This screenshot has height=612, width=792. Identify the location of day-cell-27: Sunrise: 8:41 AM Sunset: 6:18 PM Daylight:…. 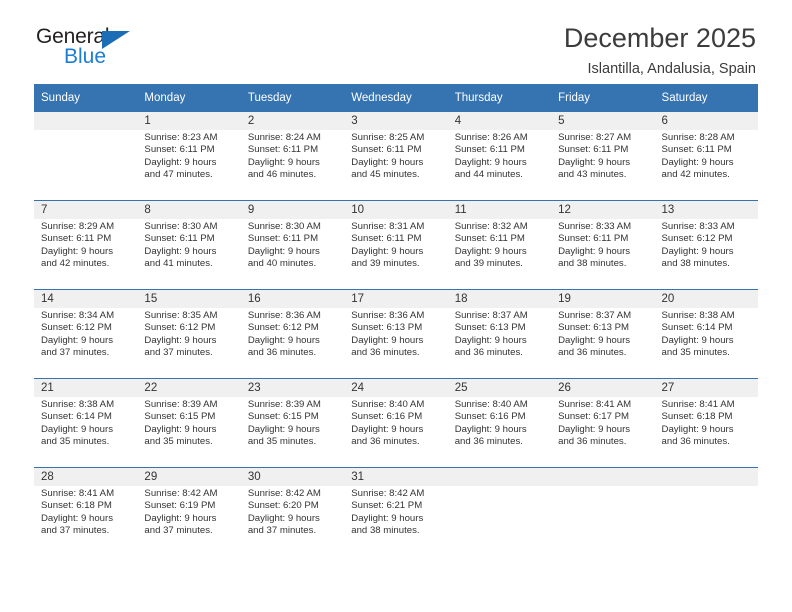
(706, 432).